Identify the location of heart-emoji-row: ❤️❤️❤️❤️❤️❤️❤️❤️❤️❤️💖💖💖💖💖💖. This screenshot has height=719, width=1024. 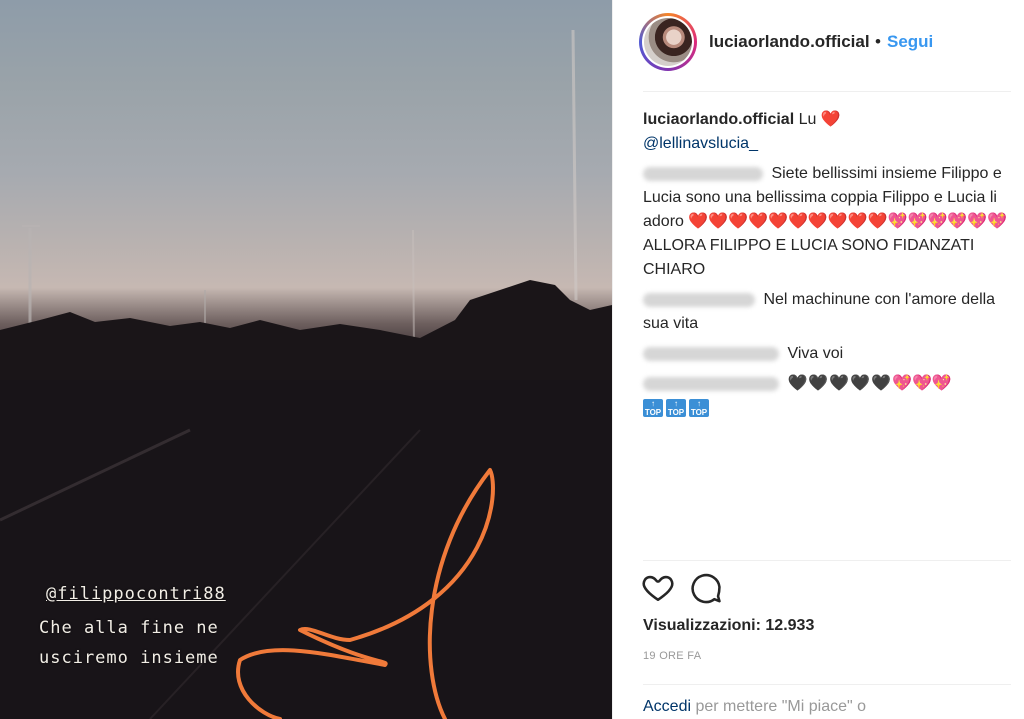
(848, 221).